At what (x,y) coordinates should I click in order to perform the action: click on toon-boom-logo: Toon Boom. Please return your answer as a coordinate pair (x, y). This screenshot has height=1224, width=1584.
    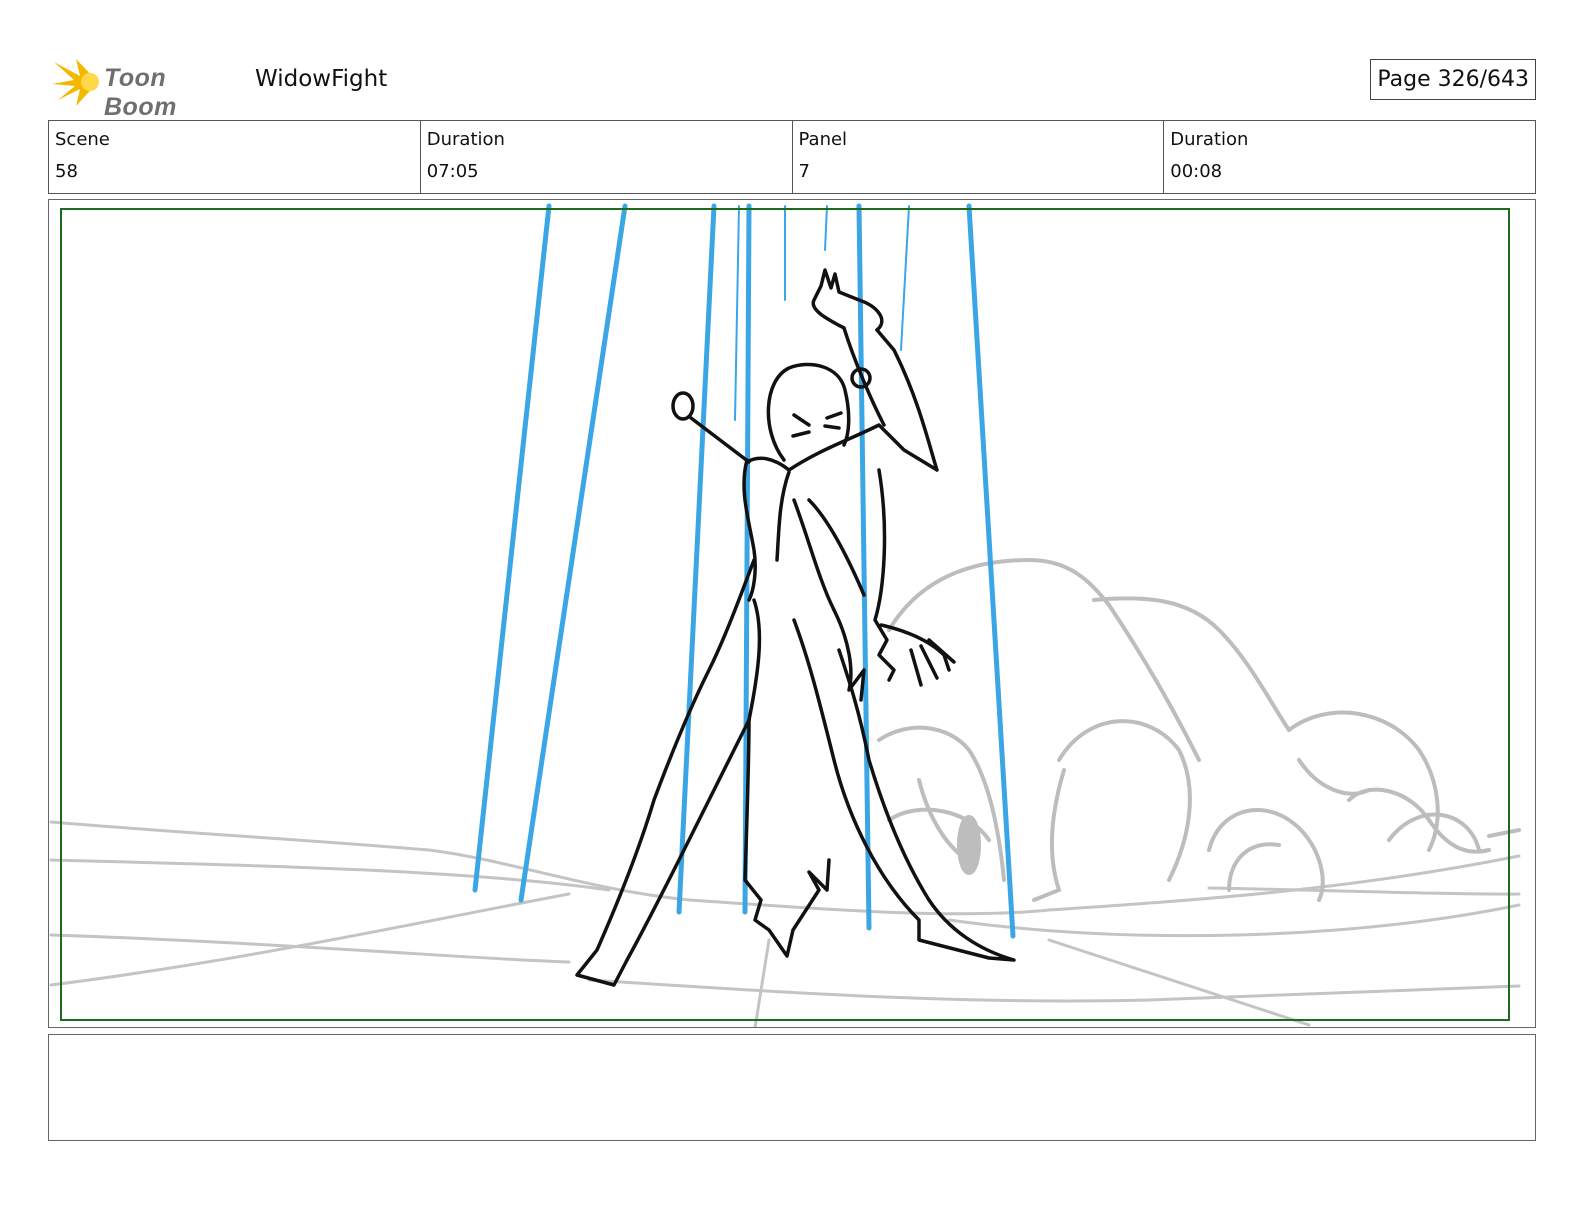
    Looking at the image, I should click on (145, 88).